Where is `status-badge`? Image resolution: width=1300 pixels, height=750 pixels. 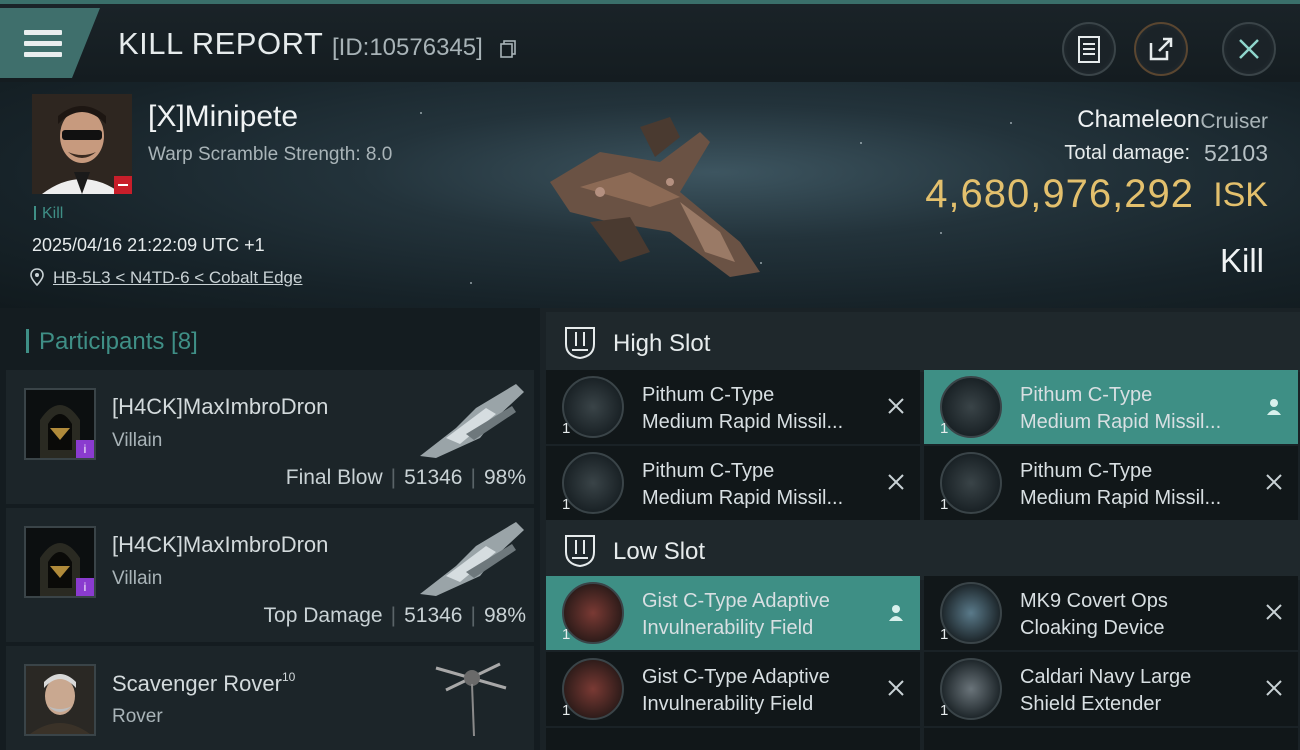 status-badge is located at coordinates (123, 185).